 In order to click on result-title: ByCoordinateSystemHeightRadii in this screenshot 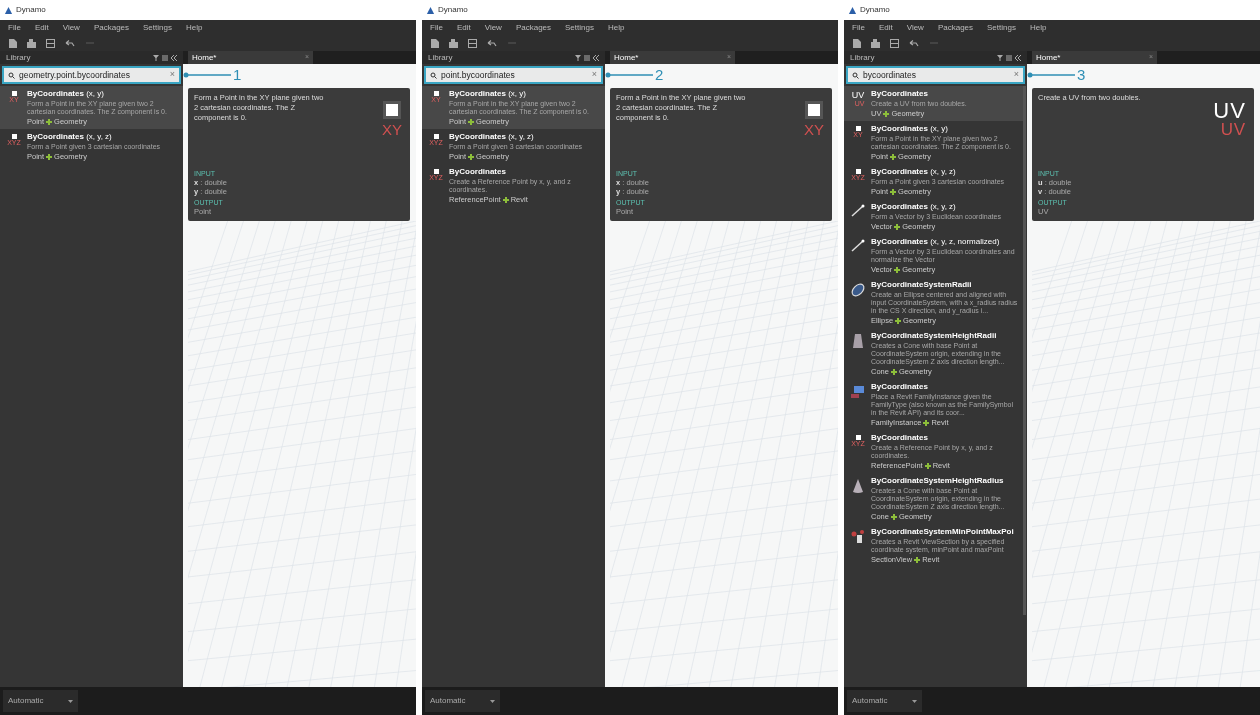, I will do `click(934, 336)`.